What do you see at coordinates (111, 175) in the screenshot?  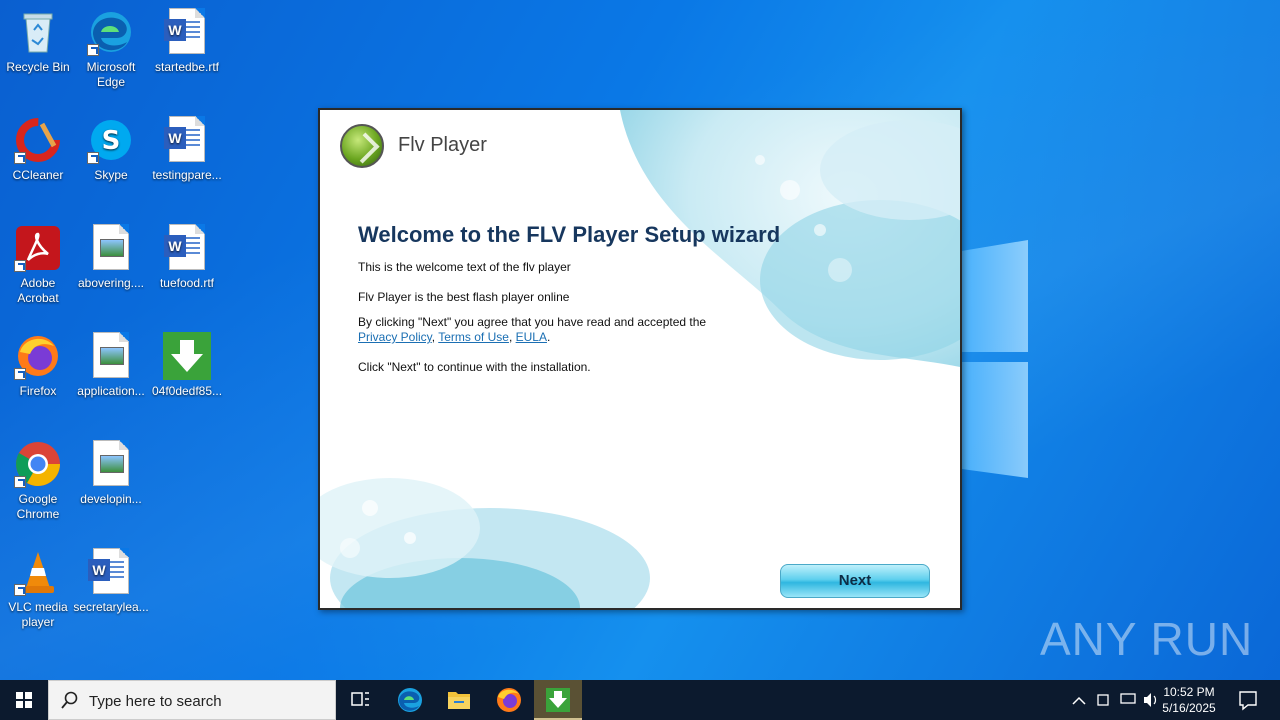 I see `desktop-icon-label: Skype` at bounding box center [111, 175].